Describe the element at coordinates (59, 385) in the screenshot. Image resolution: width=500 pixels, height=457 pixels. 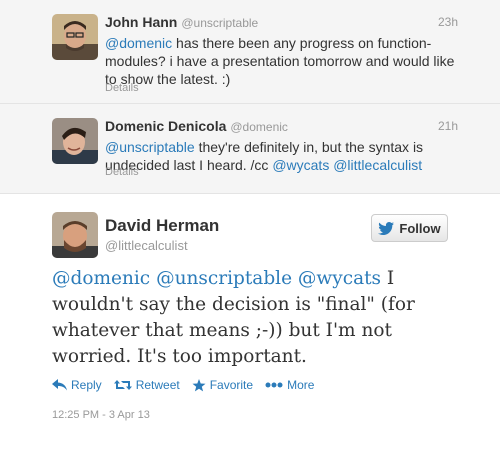
I see `reply-icon` at that location.